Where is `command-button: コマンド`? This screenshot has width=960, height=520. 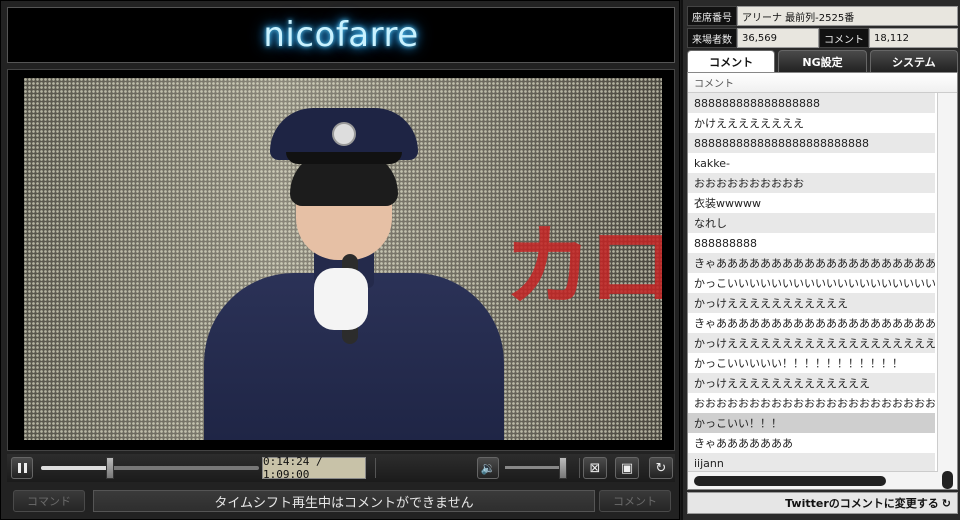
command-button: コマンド is located at coordinates (49, 501).